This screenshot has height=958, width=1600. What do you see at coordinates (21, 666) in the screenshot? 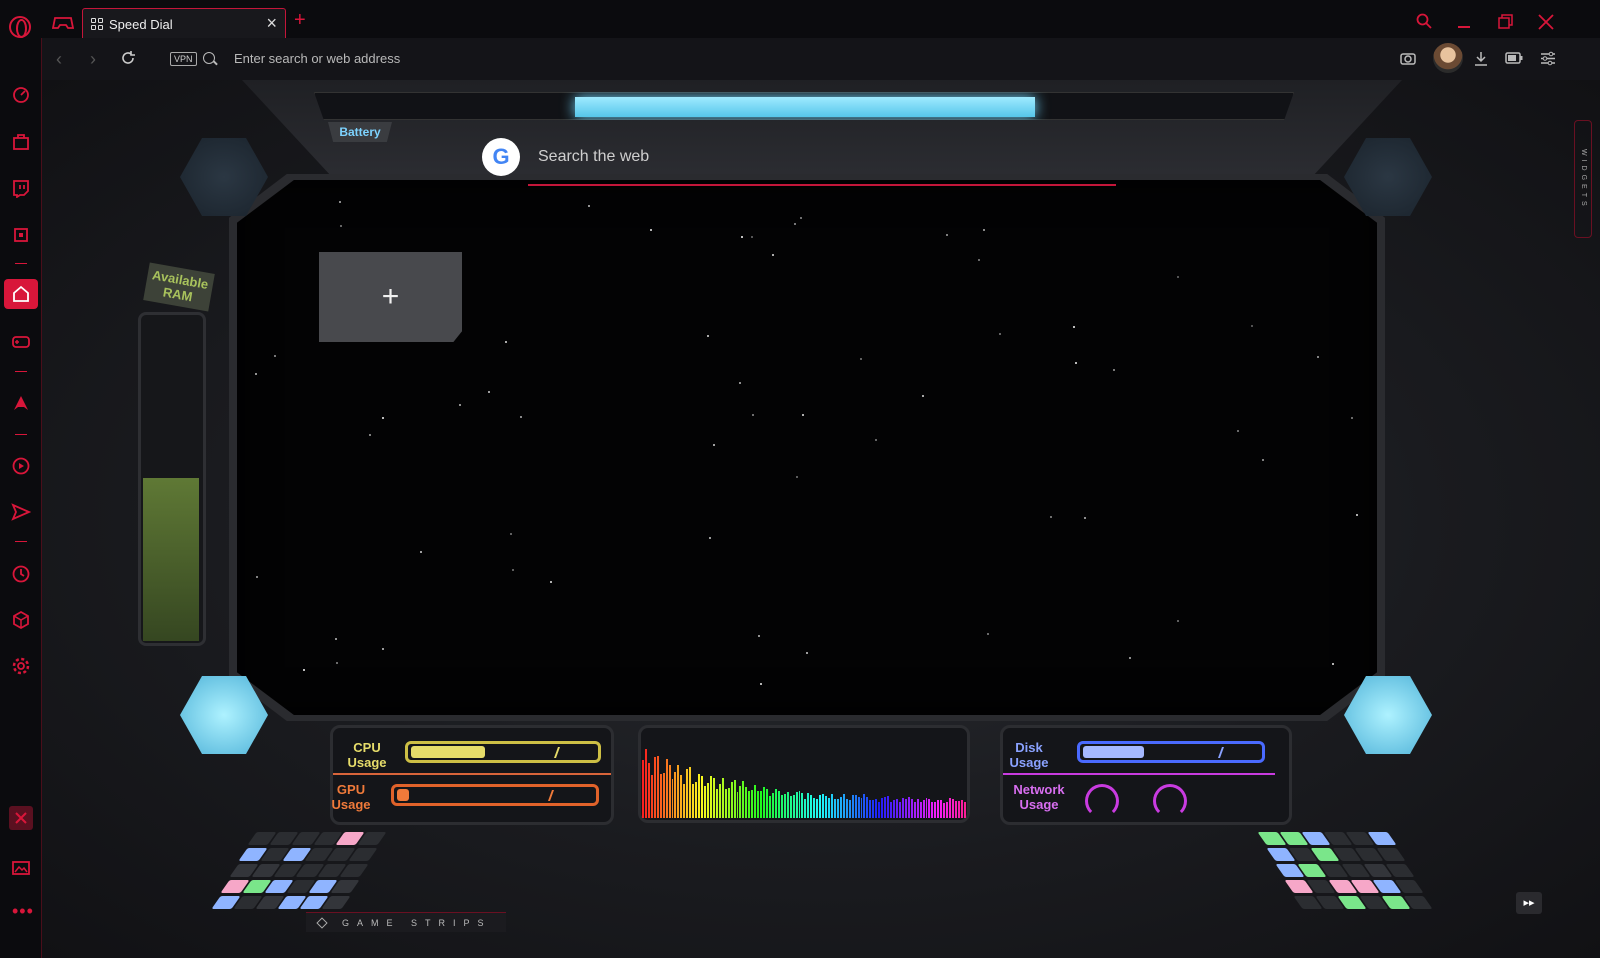
I see `settings-icon` at bounding box center [21, 666].